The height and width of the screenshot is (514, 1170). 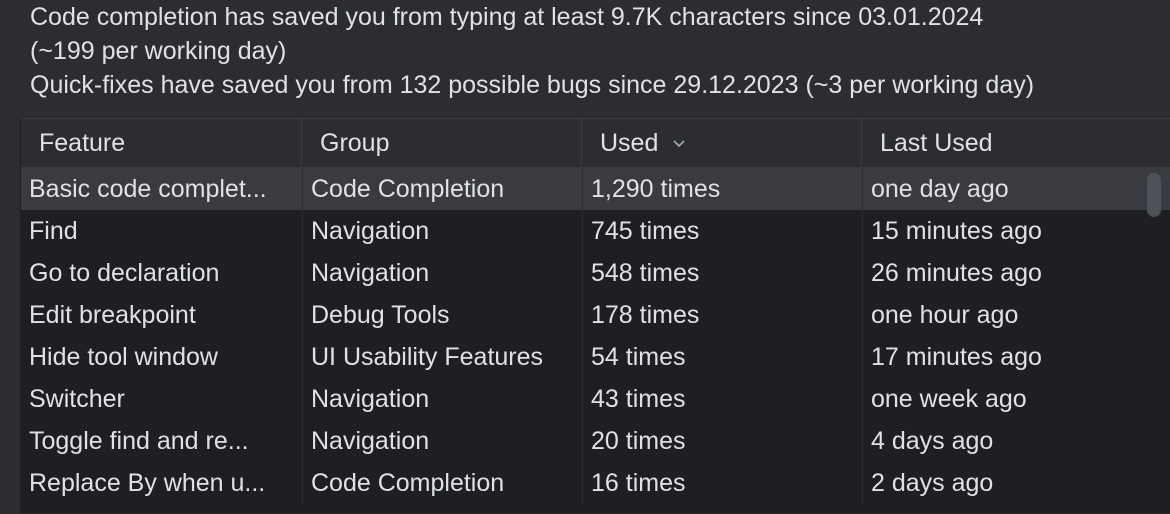 What do you see at coordinates (123, 356) in the screenshot?
I see `cell-feature: Hide tool window` at bounding box center [123, 356].